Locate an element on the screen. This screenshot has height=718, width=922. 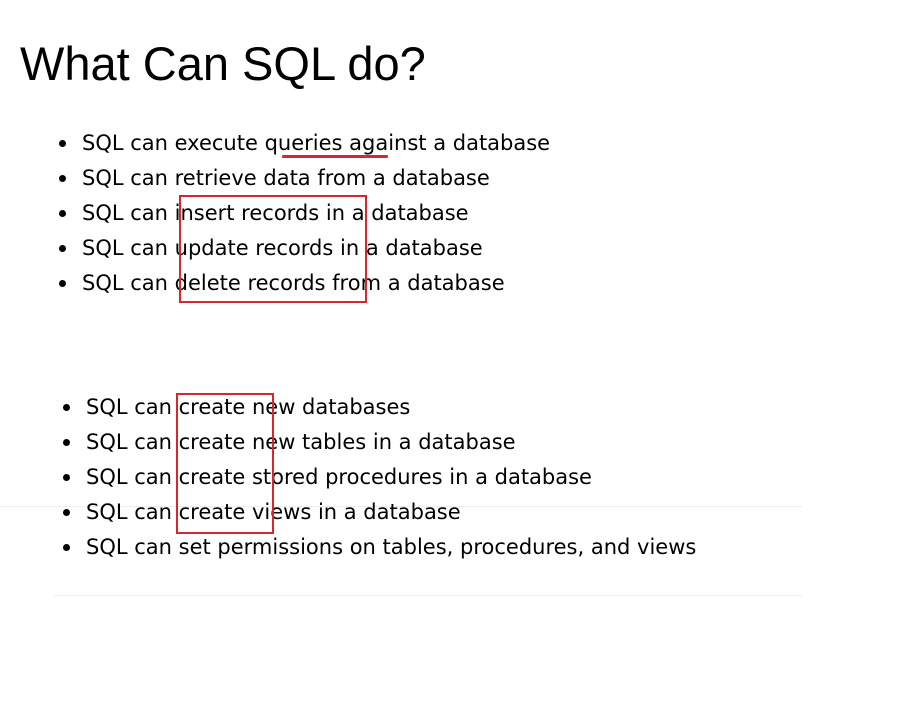
annotation-box-records is located at coordinates (273, 249).